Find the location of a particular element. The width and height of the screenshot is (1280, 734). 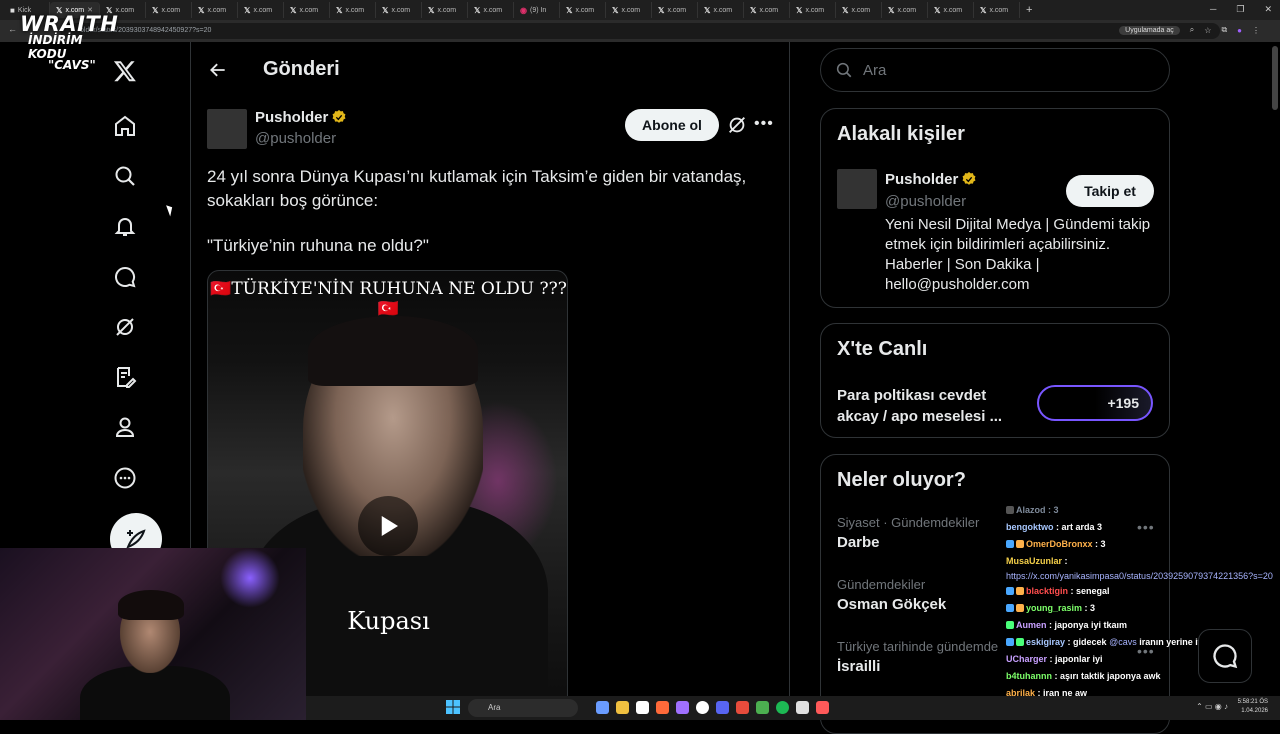

chat-username: blacktigin is located at coordinates (1047, 591).